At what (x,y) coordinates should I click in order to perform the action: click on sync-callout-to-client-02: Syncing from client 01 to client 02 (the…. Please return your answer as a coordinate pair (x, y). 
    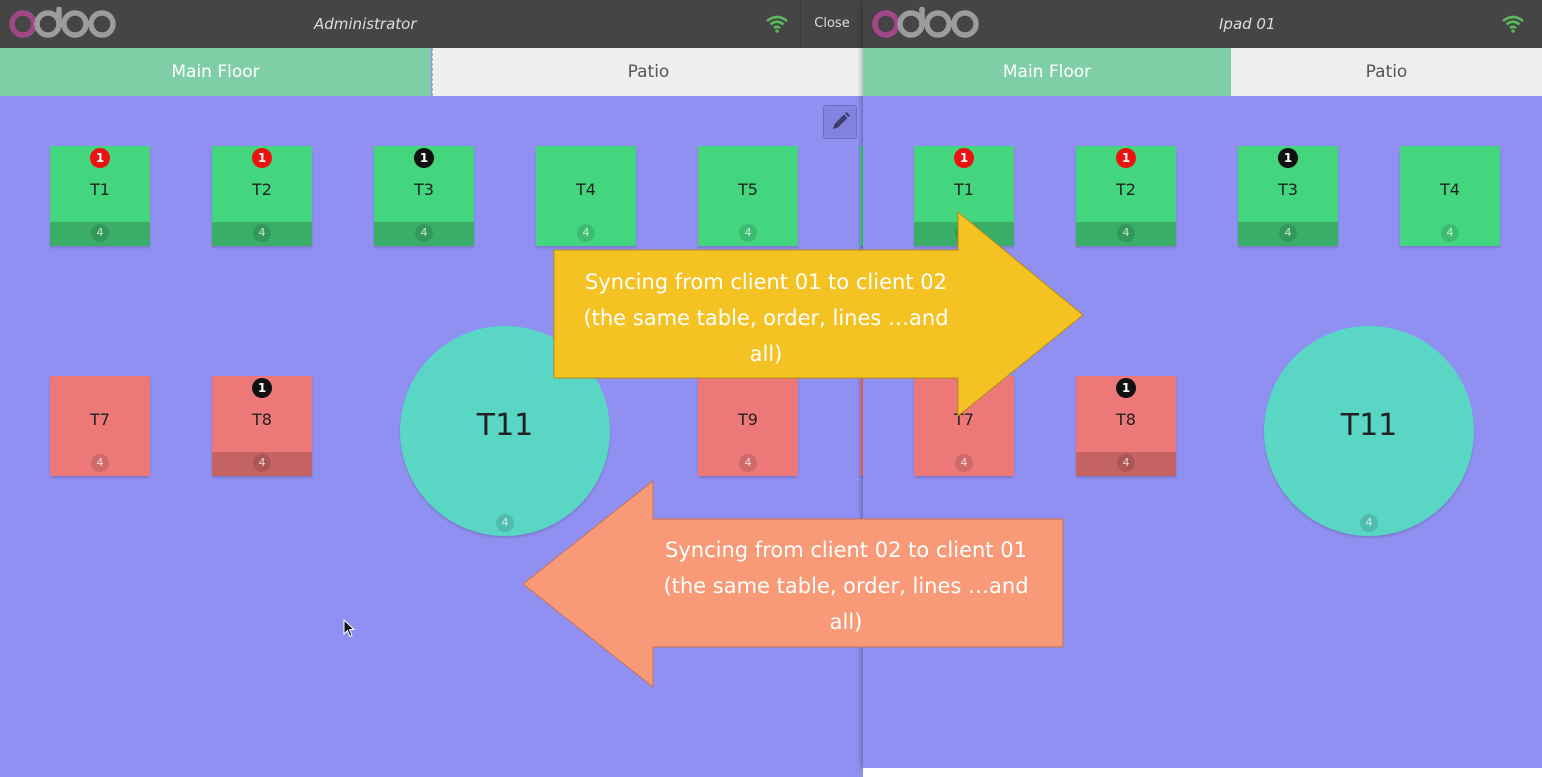
    Looking at the image, I should click on (766, 318).